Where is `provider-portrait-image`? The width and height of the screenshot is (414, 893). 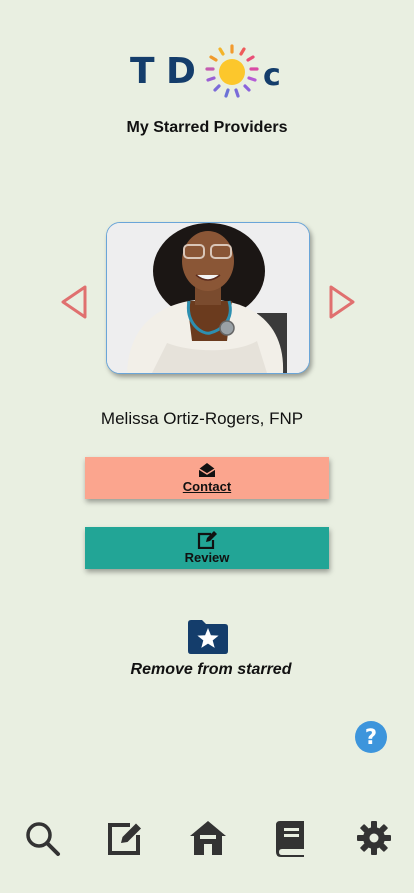
provider-portrait-image is located at coordinates (208, 298).